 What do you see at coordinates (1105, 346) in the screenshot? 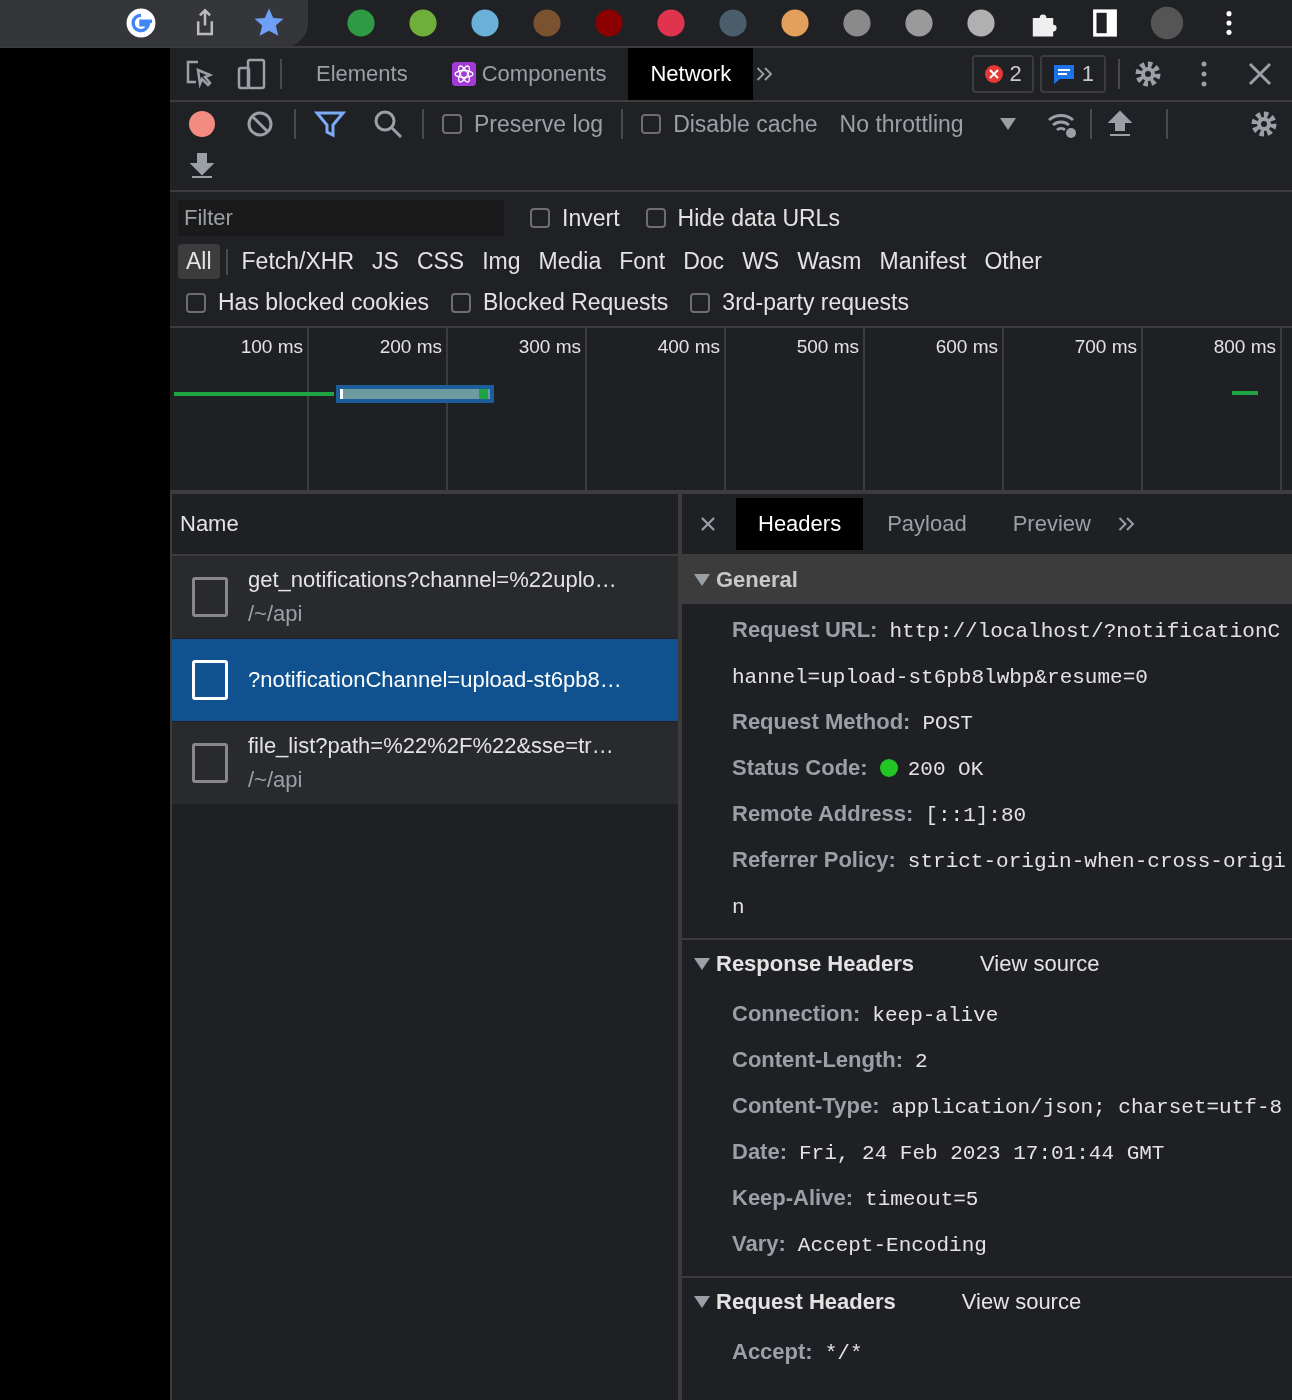
I see `time-tick-label: 700 ms` at bounding box center [1105, 346].